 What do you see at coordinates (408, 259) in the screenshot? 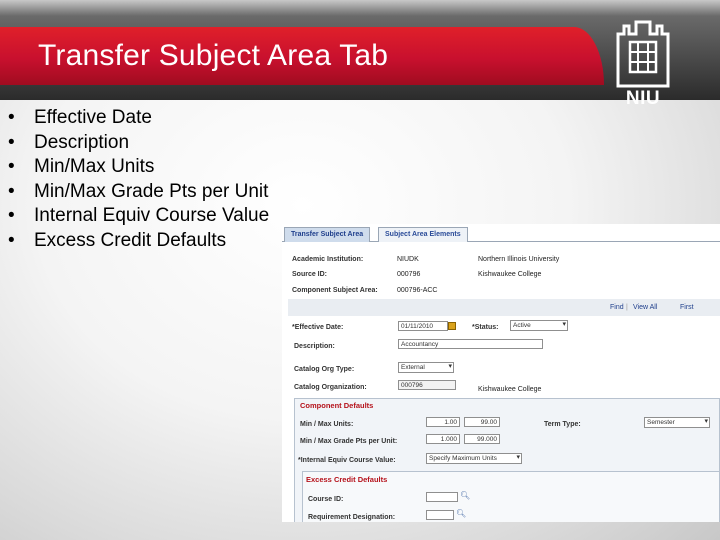
I see `academic-institution-code: NIUDK` at bounding box center [408, 259].